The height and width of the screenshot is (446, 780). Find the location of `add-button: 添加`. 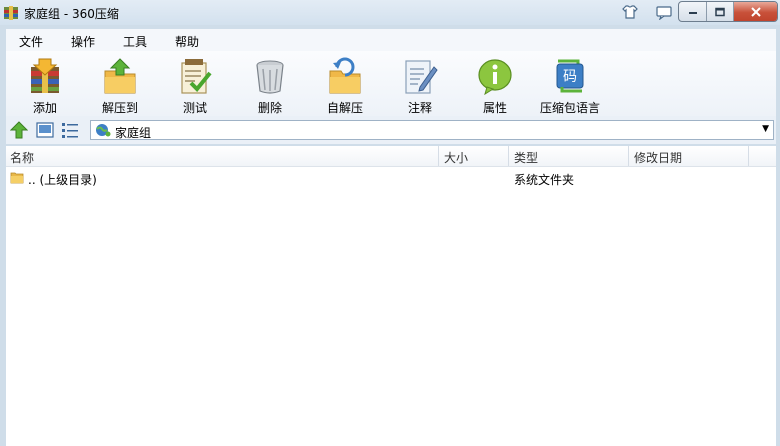

add-button: 添加 is located at coordinates (45, 85).